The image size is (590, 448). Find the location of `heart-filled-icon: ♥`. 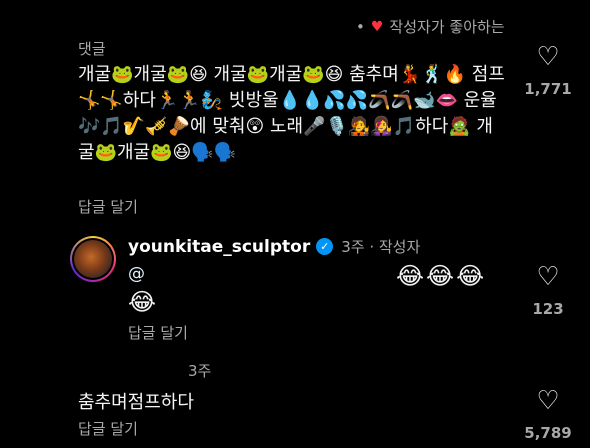

heart-filled-icon: ♥ is located at coordinates (377, 26).